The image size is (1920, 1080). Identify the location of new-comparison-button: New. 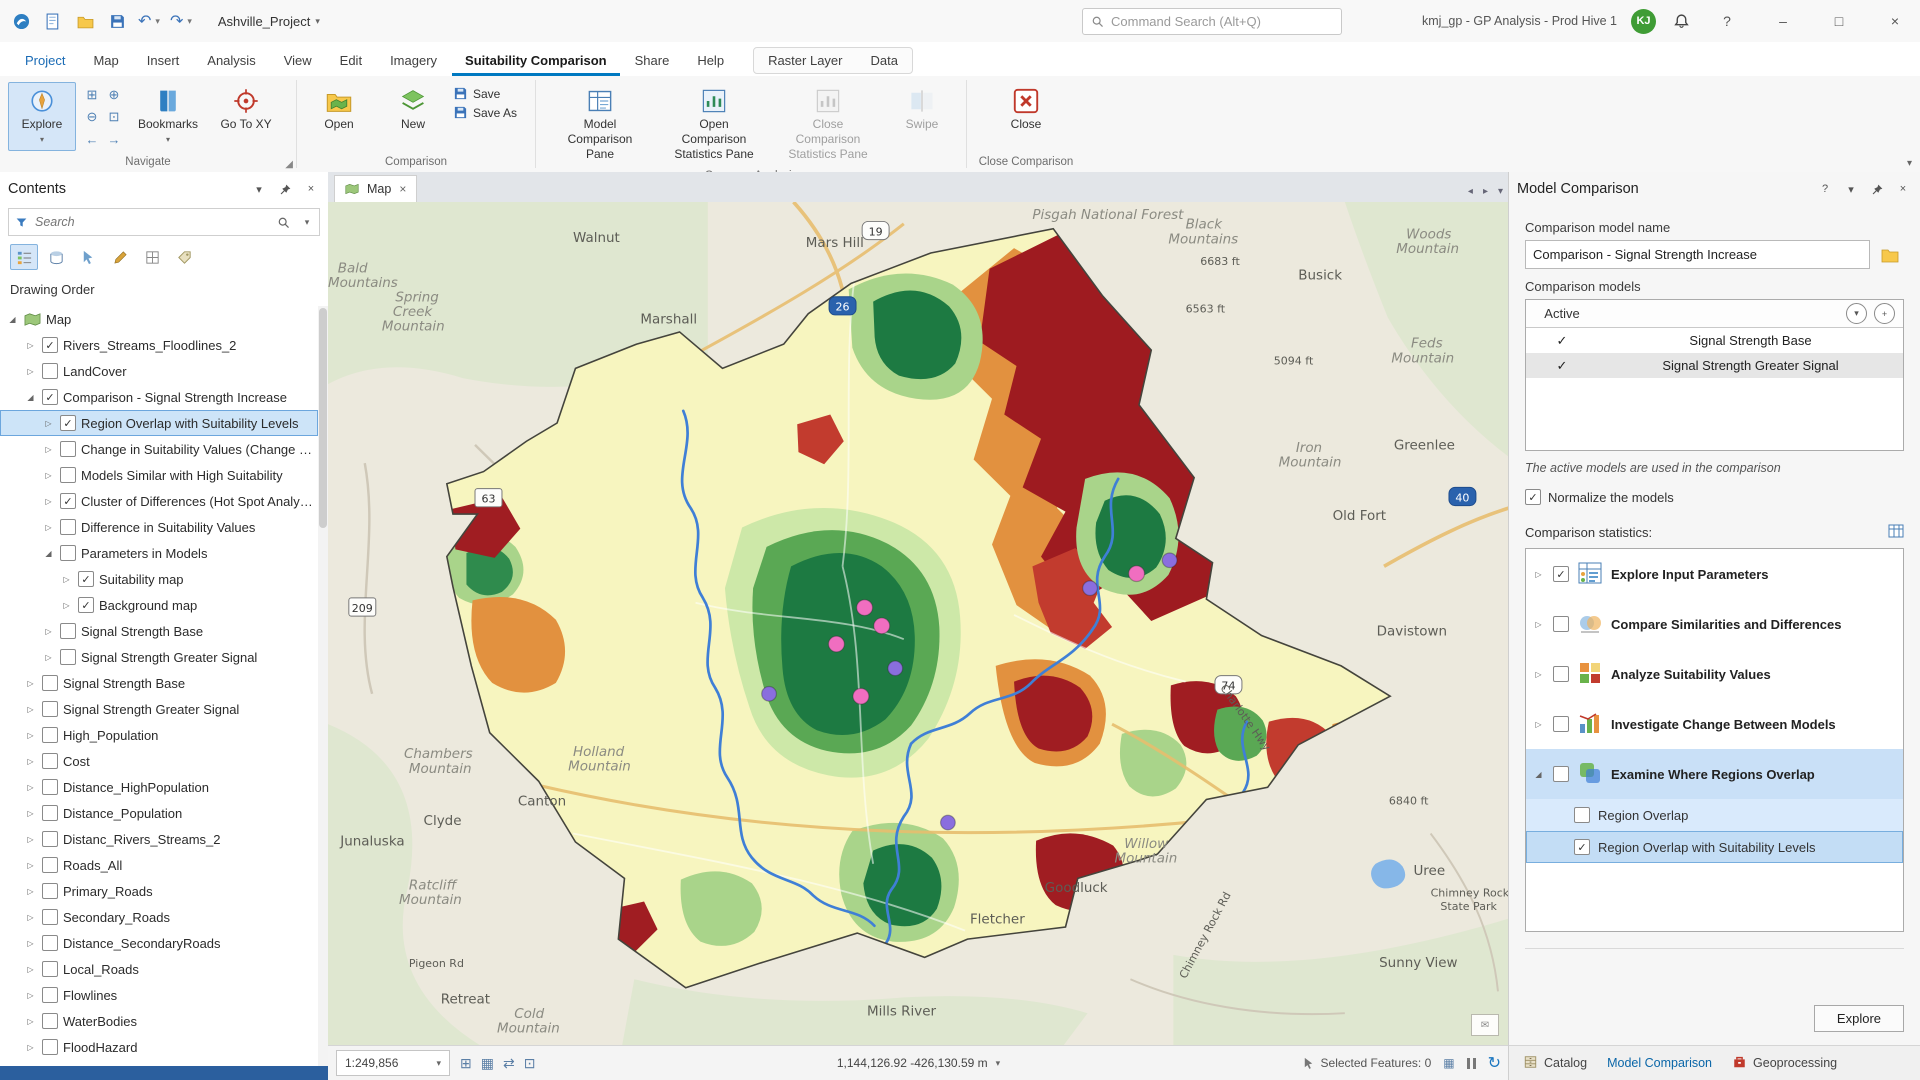
(413, 110).